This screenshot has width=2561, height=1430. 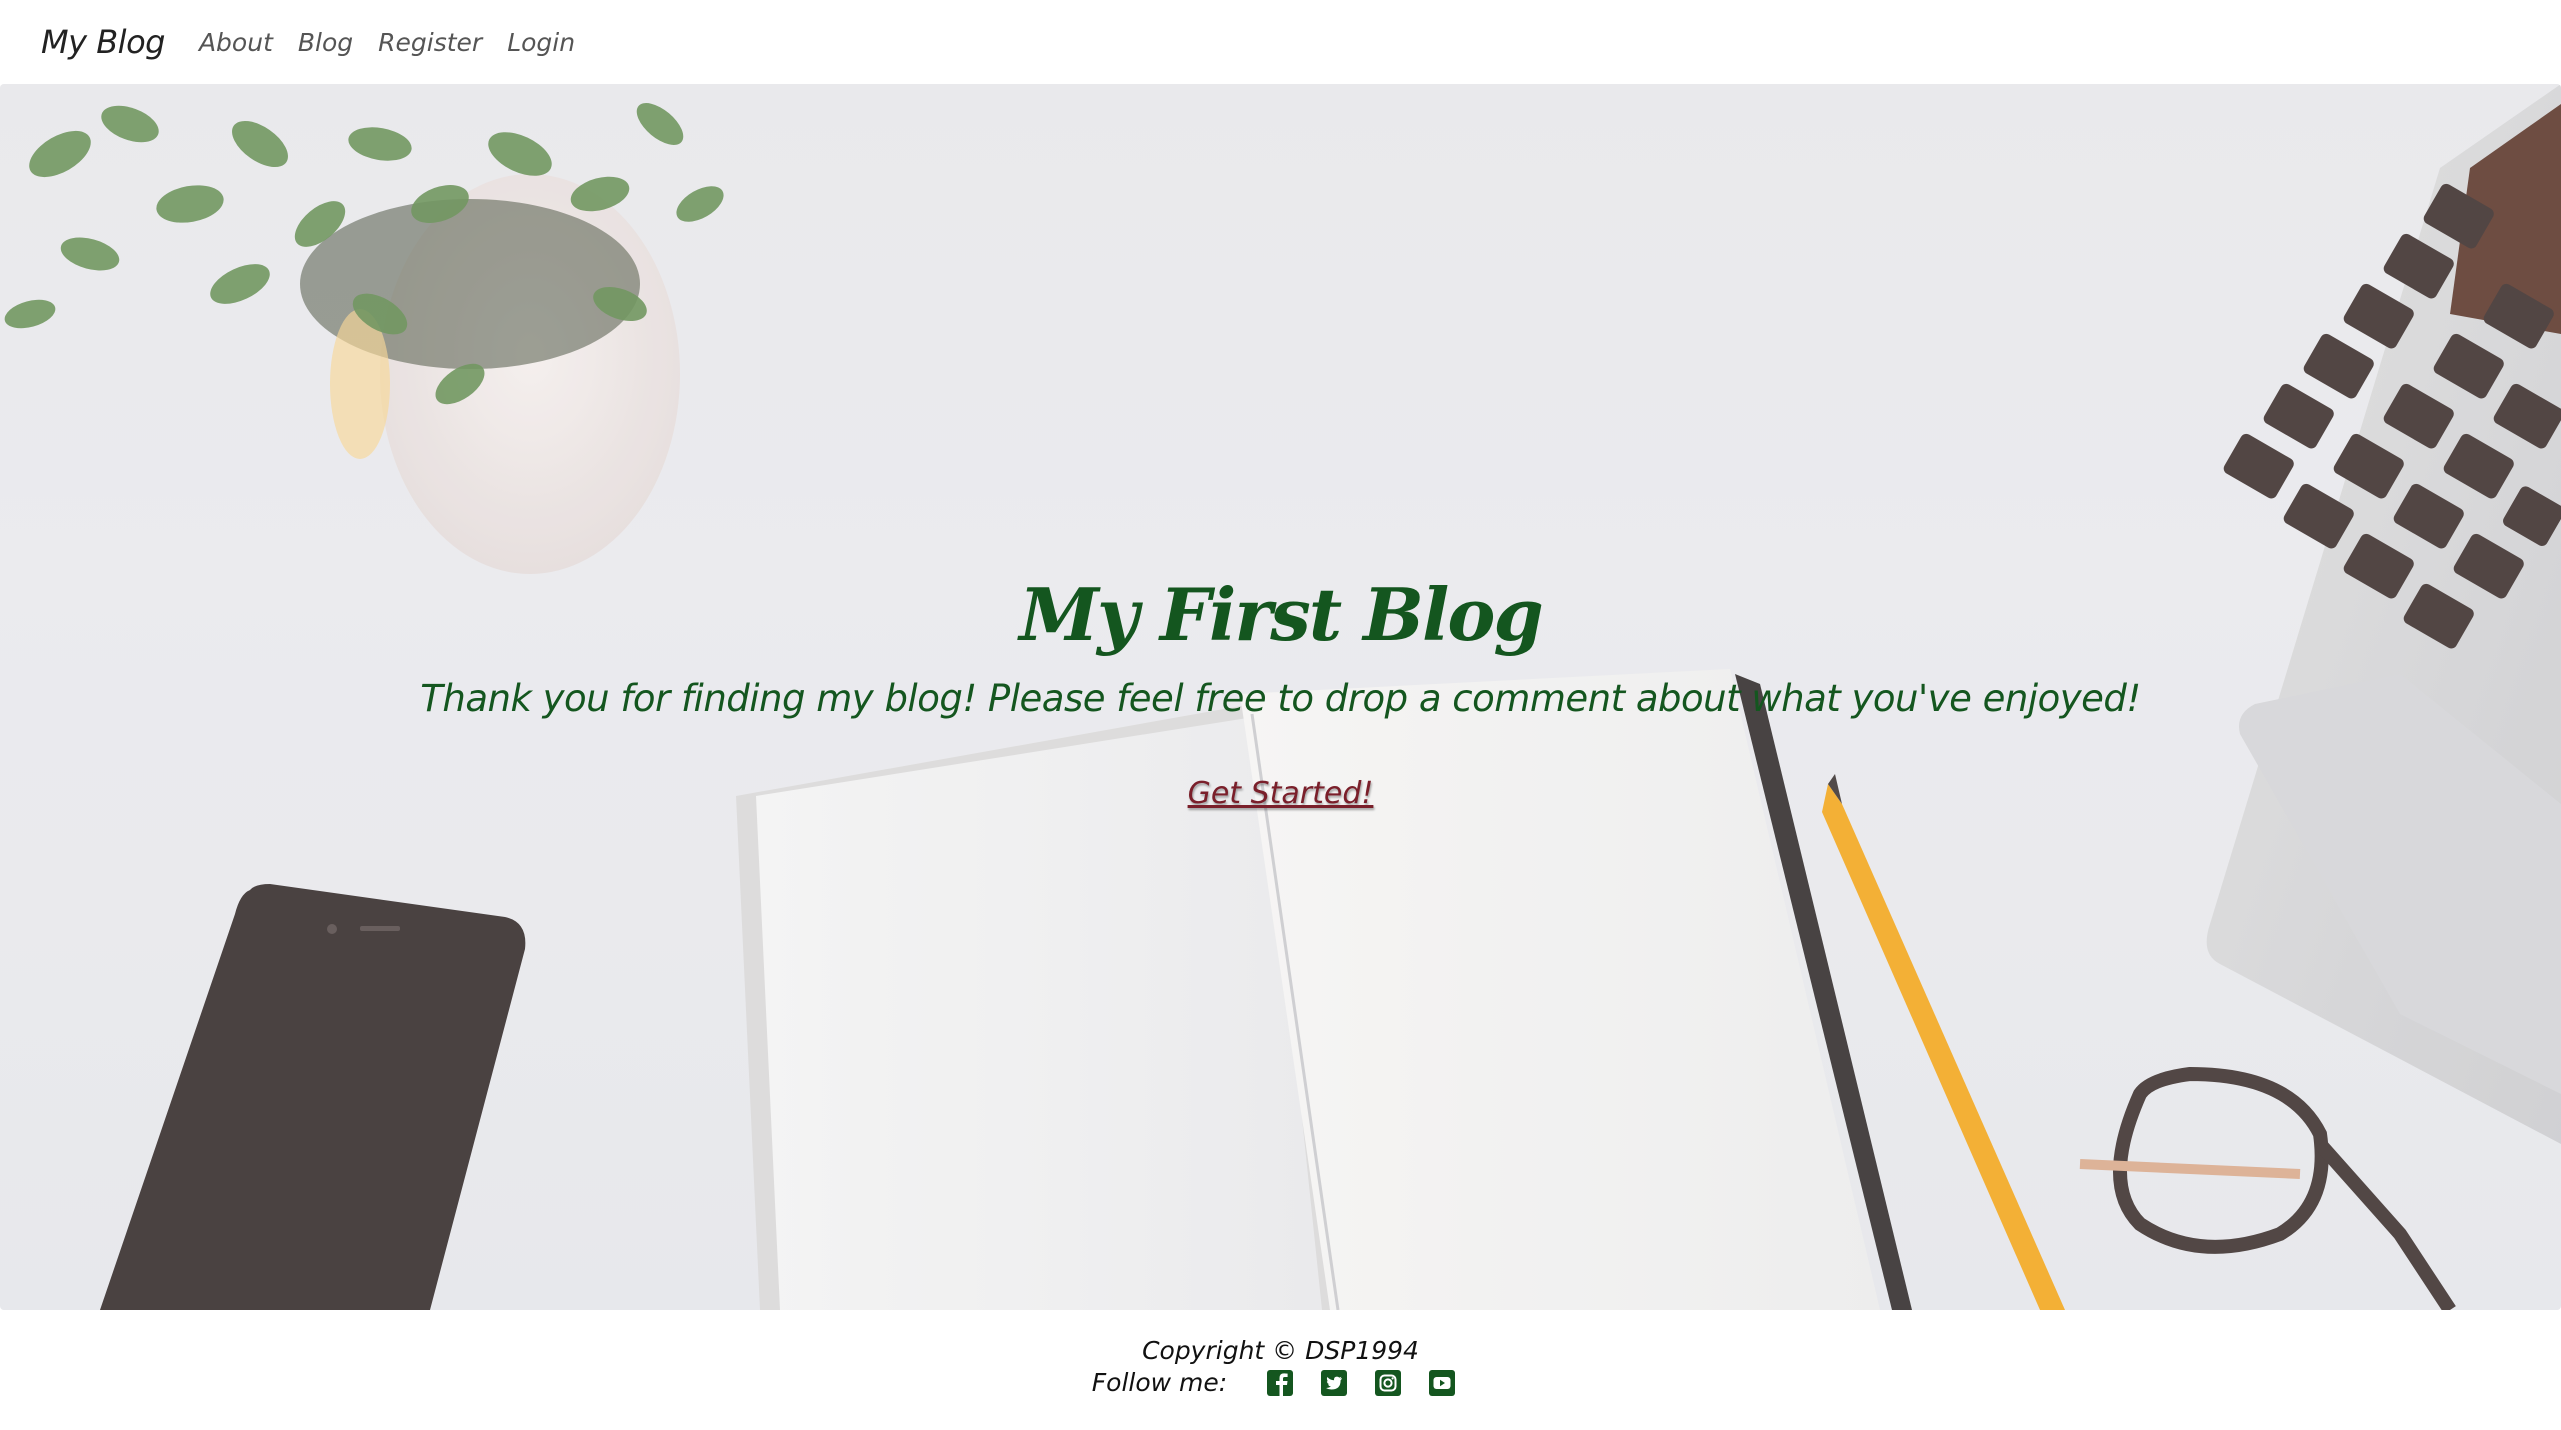 What do you see at coordinates (1334, 1383) in the screenshot?
I see `twitter-icon` at bounding box center [1334, 1383].